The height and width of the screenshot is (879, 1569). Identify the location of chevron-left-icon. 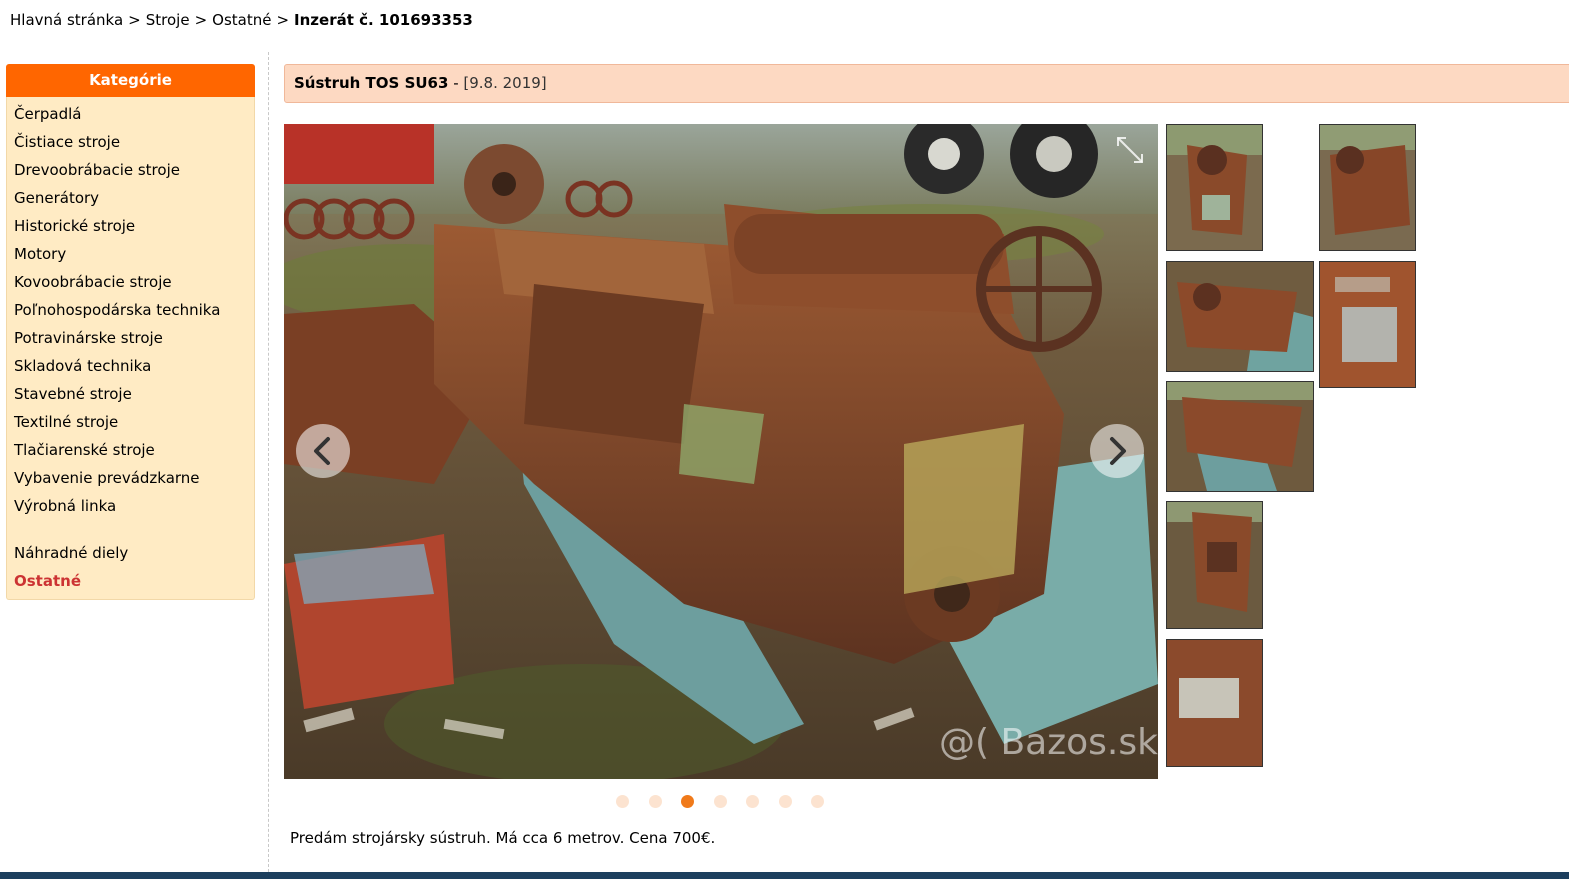
(322, 451).